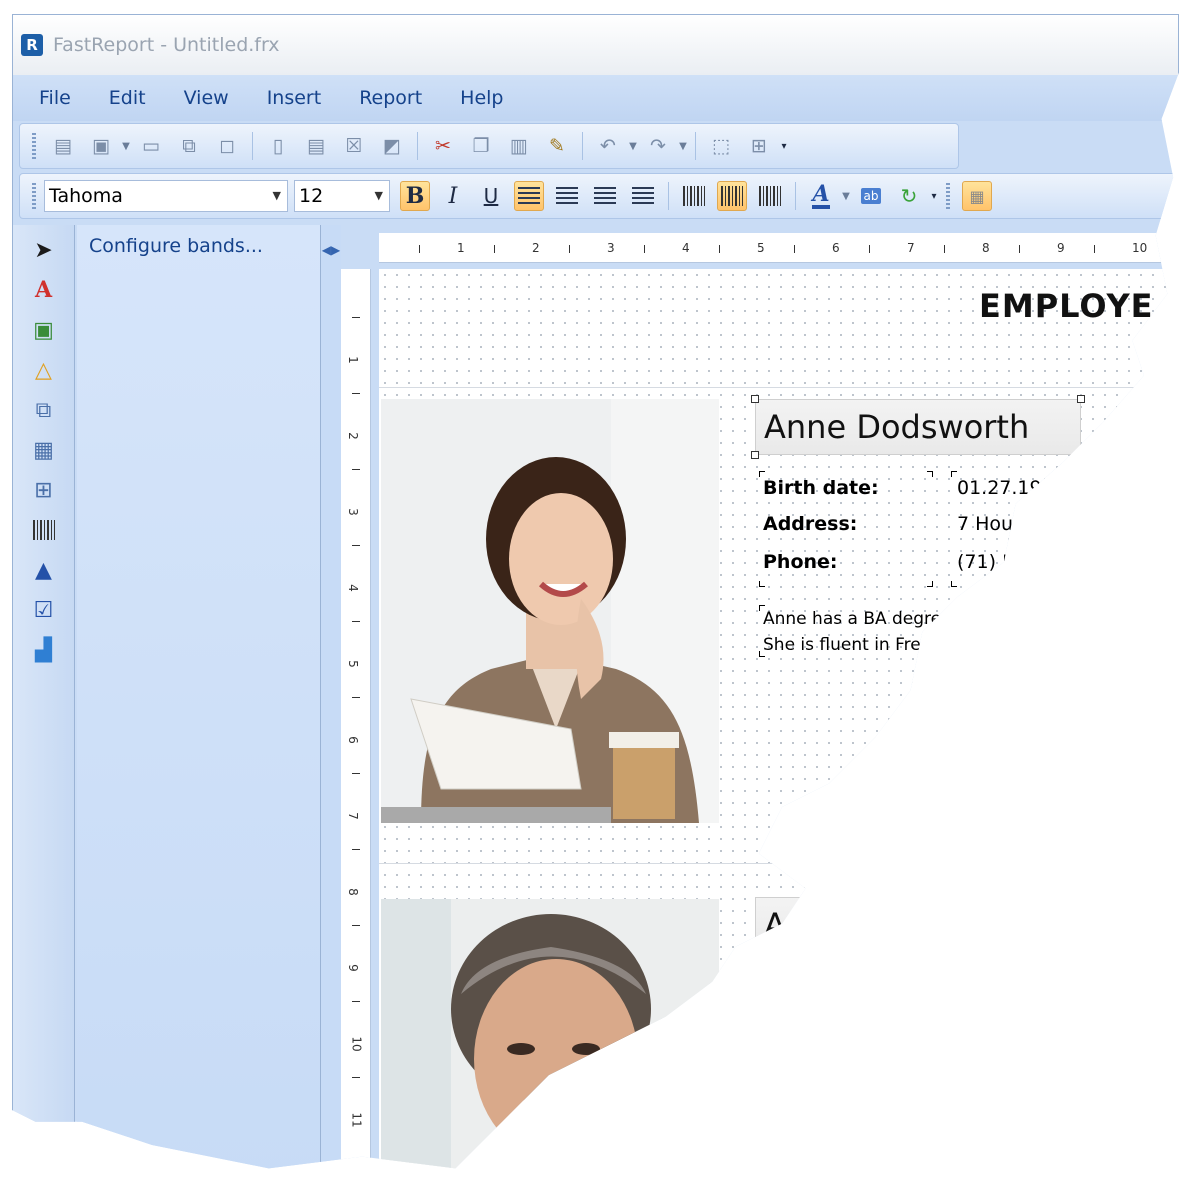 The image size is (1179, 1180). What do you see at coordinates (846, 196) in the screenshot?
I see `font-color-dropdown-icon: ▼` at bounding box center [846, 196].